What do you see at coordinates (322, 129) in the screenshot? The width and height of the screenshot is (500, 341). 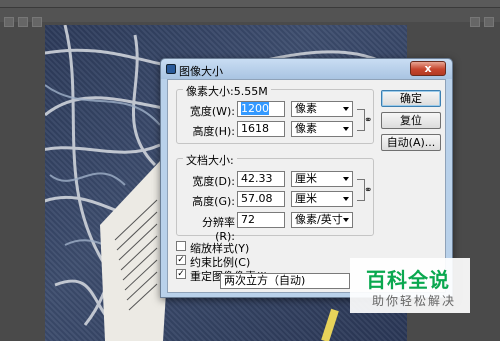 I see `pixel-height-unit-select: 像素` at bounding box center [322, 129].